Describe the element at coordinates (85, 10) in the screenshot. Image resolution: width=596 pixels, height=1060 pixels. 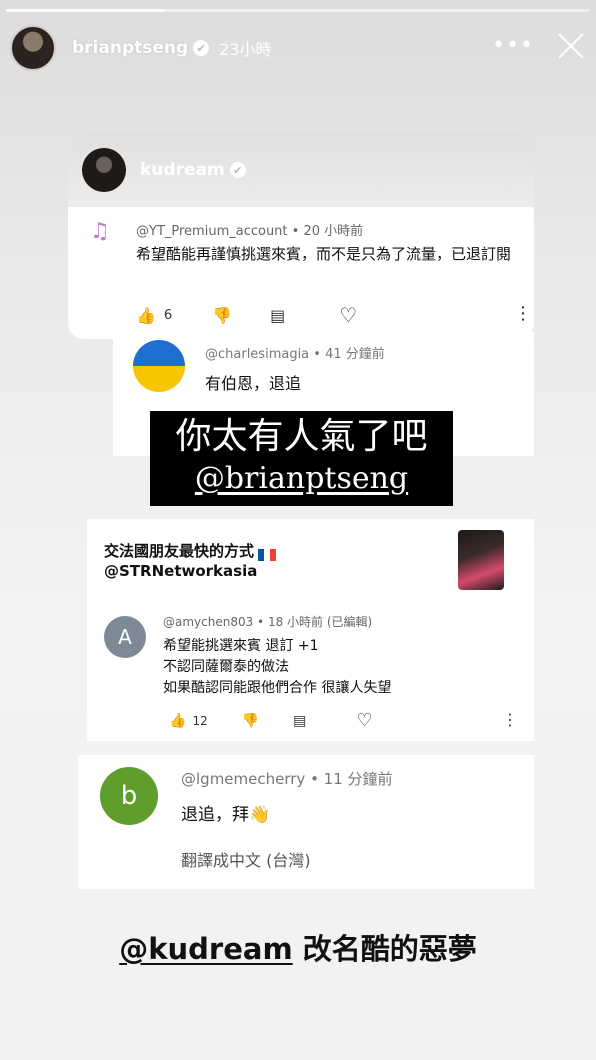
I see `story-progress-fill` at that location.